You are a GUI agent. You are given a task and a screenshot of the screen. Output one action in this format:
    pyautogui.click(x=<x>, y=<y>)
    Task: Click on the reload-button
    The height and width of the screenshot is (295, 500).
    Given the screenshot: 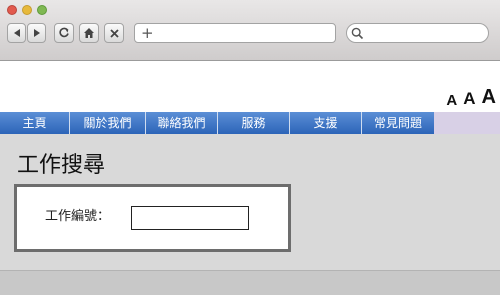 What is the action you would take?
    pyautogui.click(x=64, y=33)
    